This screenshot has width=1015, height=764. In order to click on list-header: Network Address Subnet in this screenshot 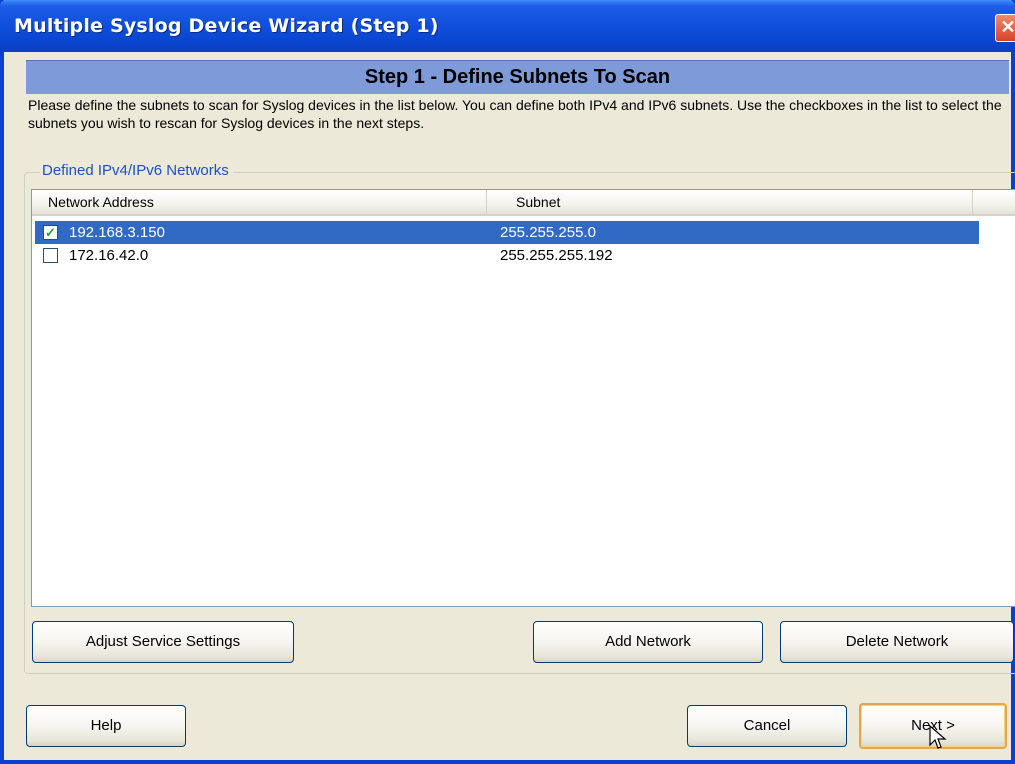, I will do `click(523, 203)`.